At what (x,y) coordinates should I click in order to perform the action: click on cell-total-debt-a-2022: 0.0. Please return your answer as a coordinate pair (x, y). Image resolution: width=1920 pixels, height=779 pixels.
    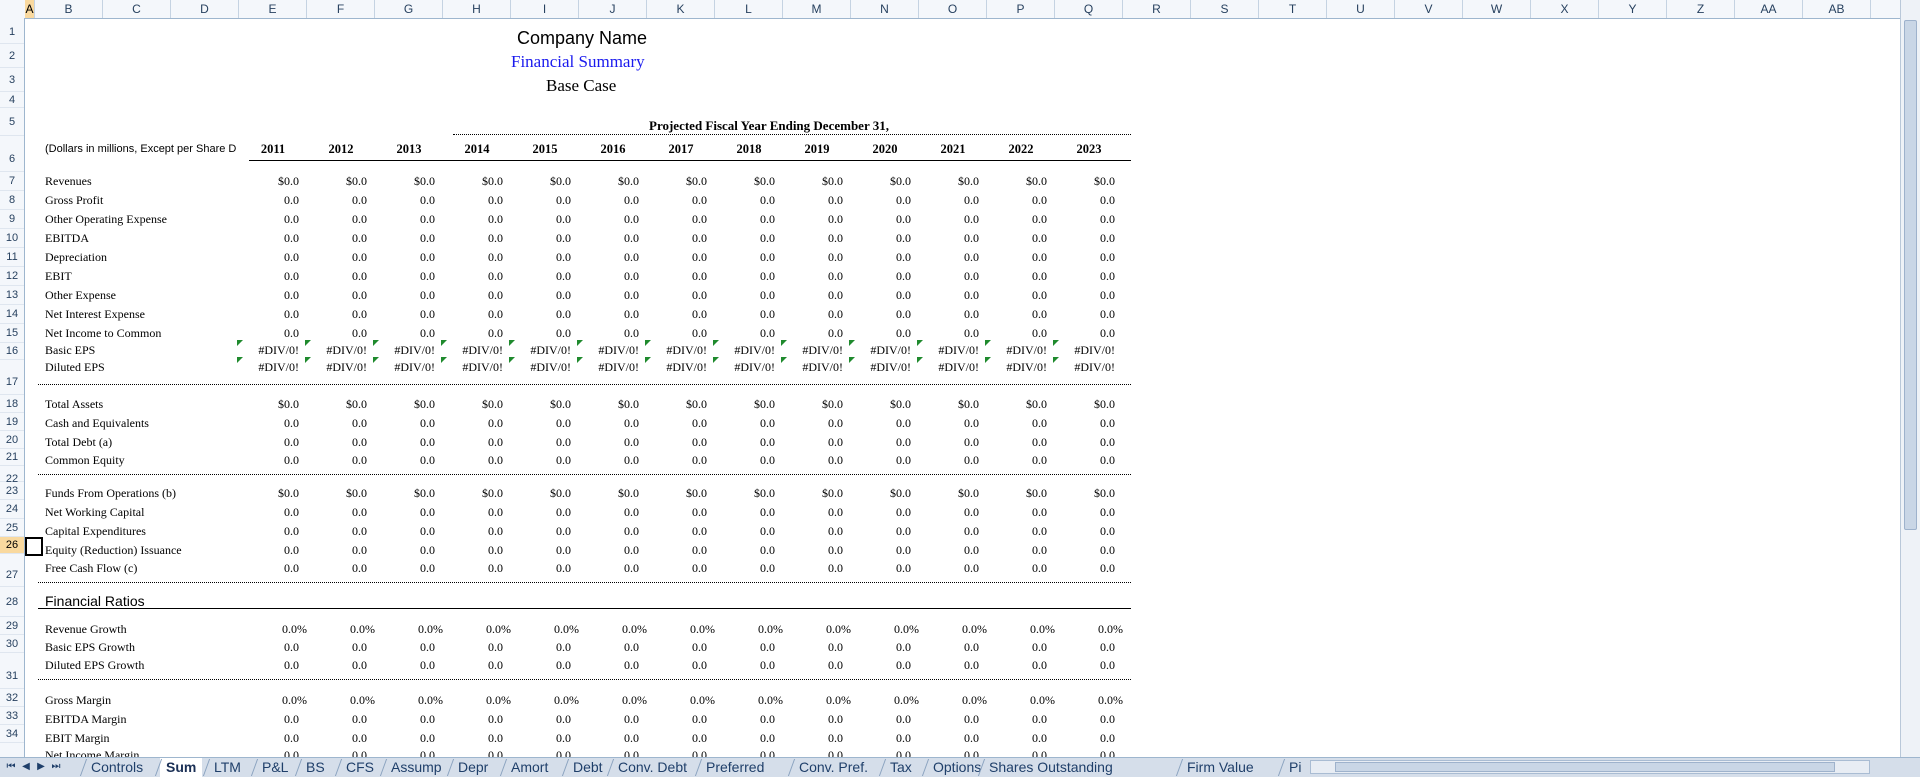
    Looking at the image, I should click on (1017, 442).